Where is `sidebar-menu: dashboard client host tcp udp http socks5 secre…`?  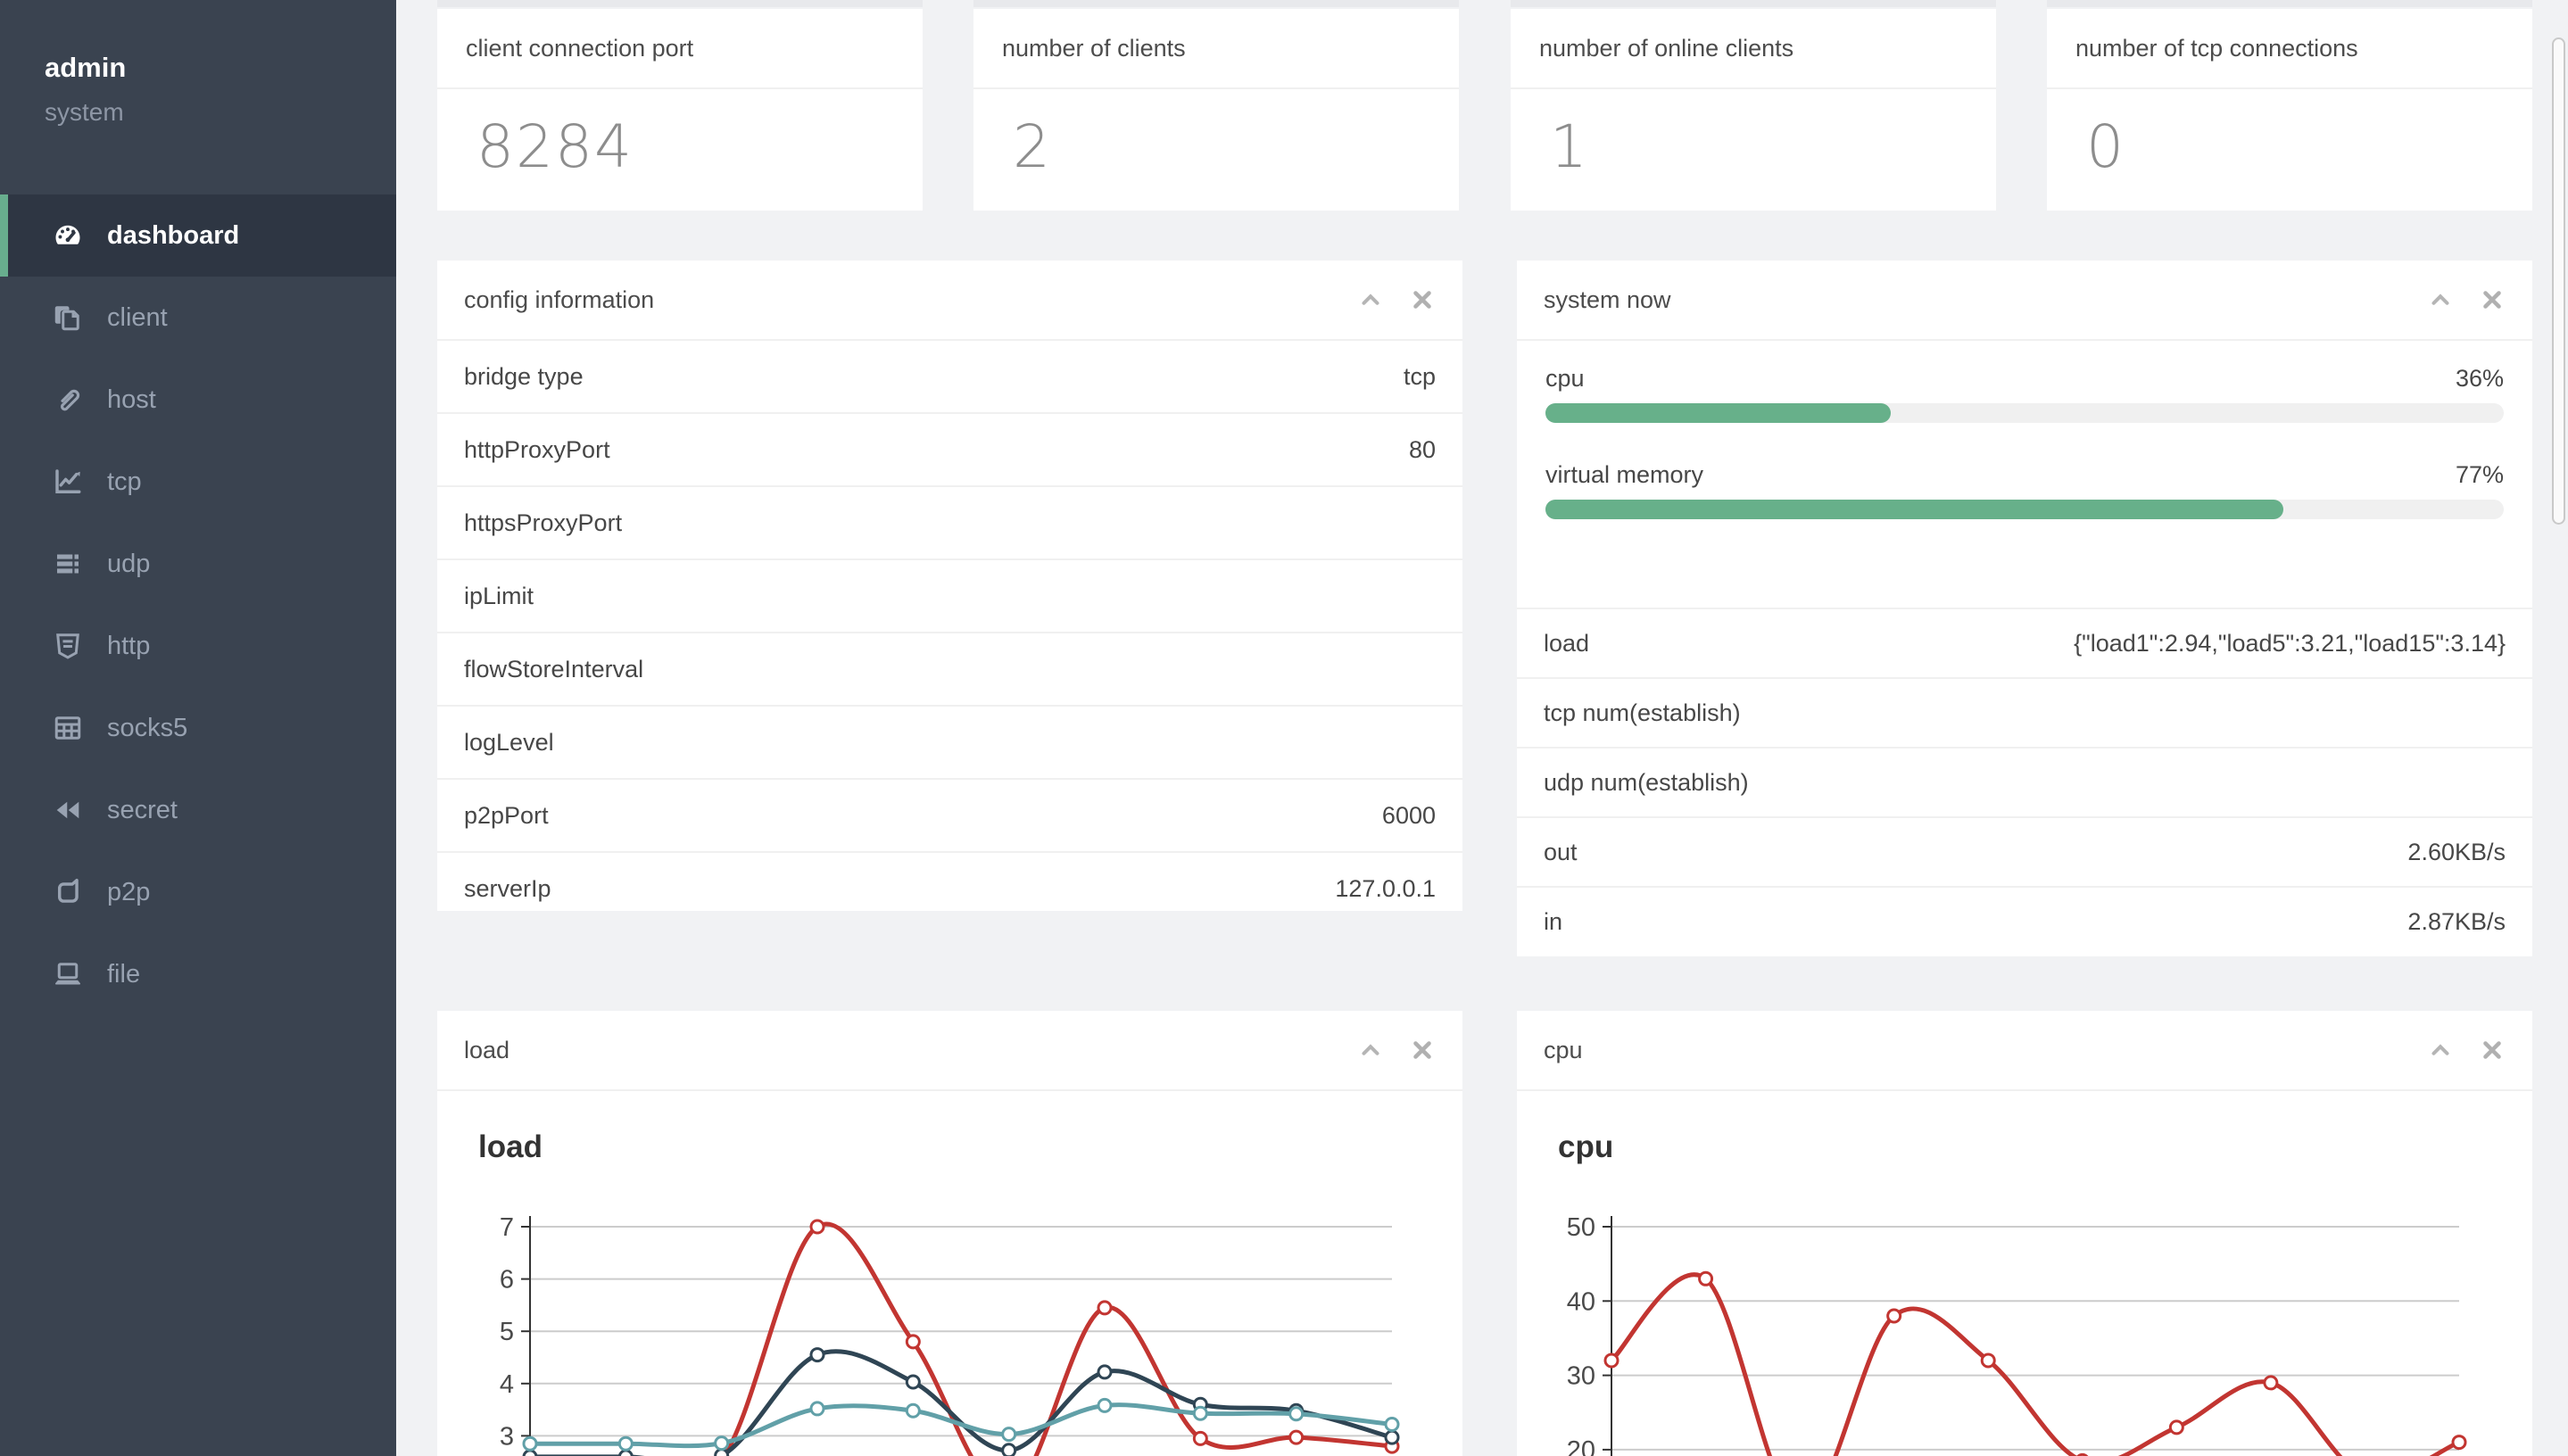 sidebar-menu: dashboard client host tcp udp http socks5 secre… is located at coordinates (198, 604).